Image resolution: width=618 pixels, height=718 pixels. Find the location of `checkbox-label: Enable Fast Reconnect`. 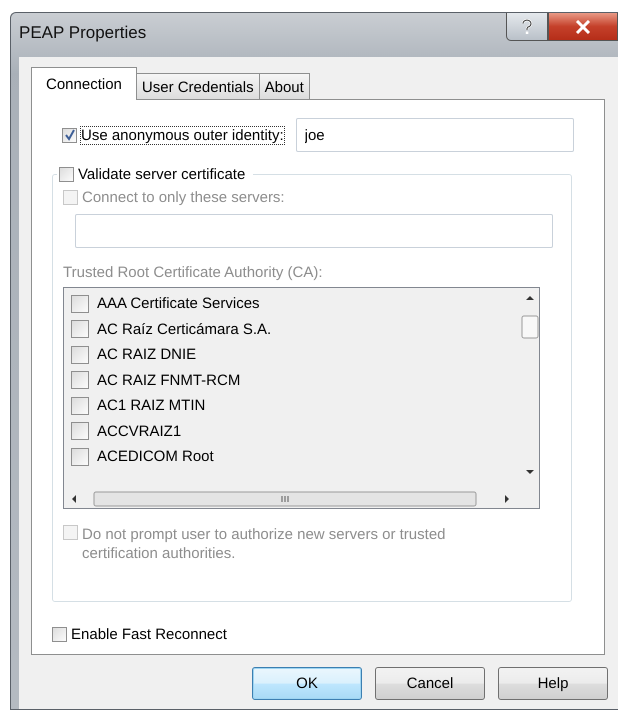

checkbox-label: Enable Fast Reconnect is located at coordinates (149, 634).